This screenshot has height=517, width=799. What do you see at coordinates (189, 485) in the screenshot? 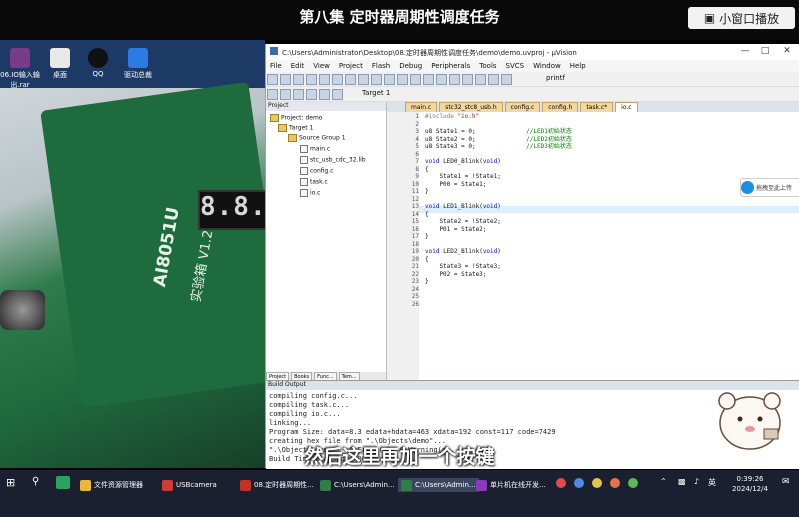
I see `taskbar-item-usbcamera: USBcamera` at bounding box center [189, 485].